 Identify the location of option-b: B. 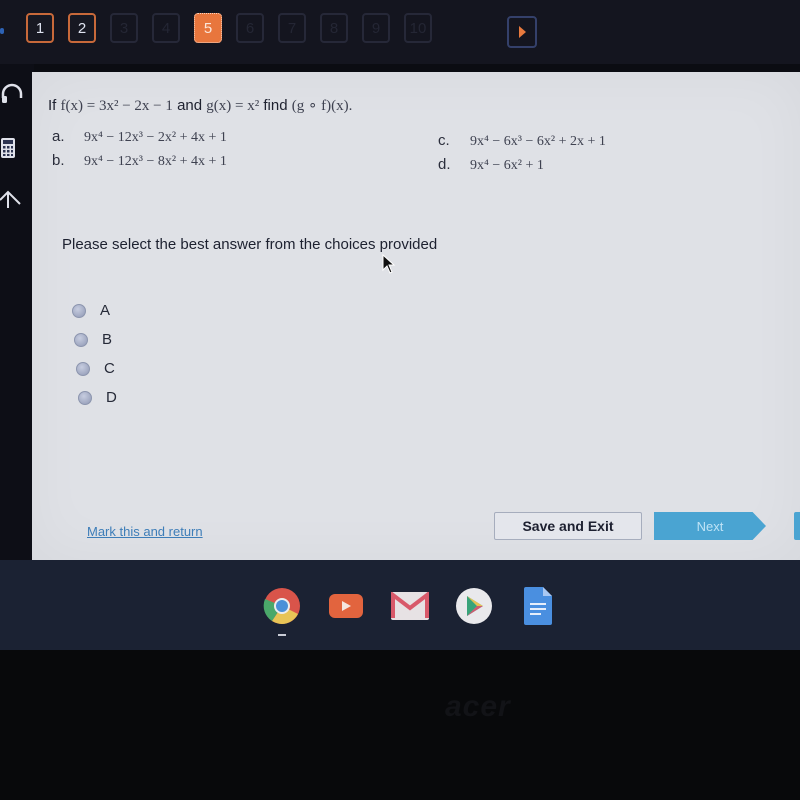
(95, 339).